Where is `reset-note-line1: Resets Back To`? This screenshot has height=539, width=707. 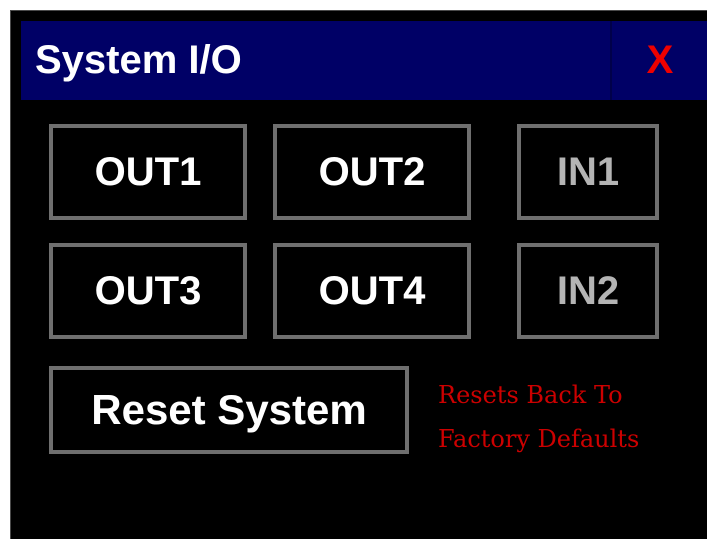
reset-note-line1: Resets Back To is located at coordinates (530, 395).